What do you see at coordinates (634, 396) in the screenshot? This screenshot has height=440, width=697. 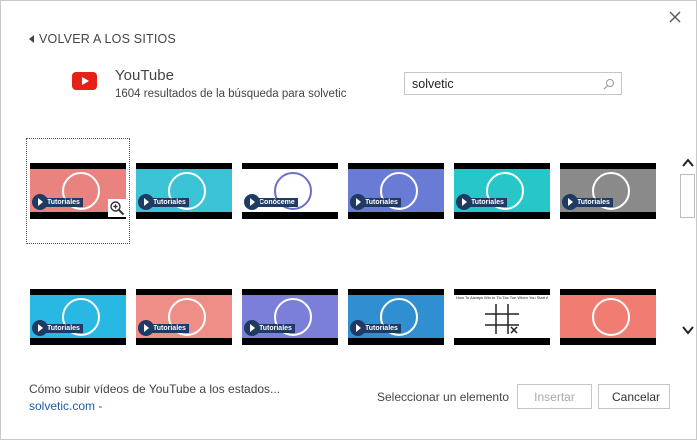 I see `cancel-button: Cancelar` at bounding box center [634, 396].